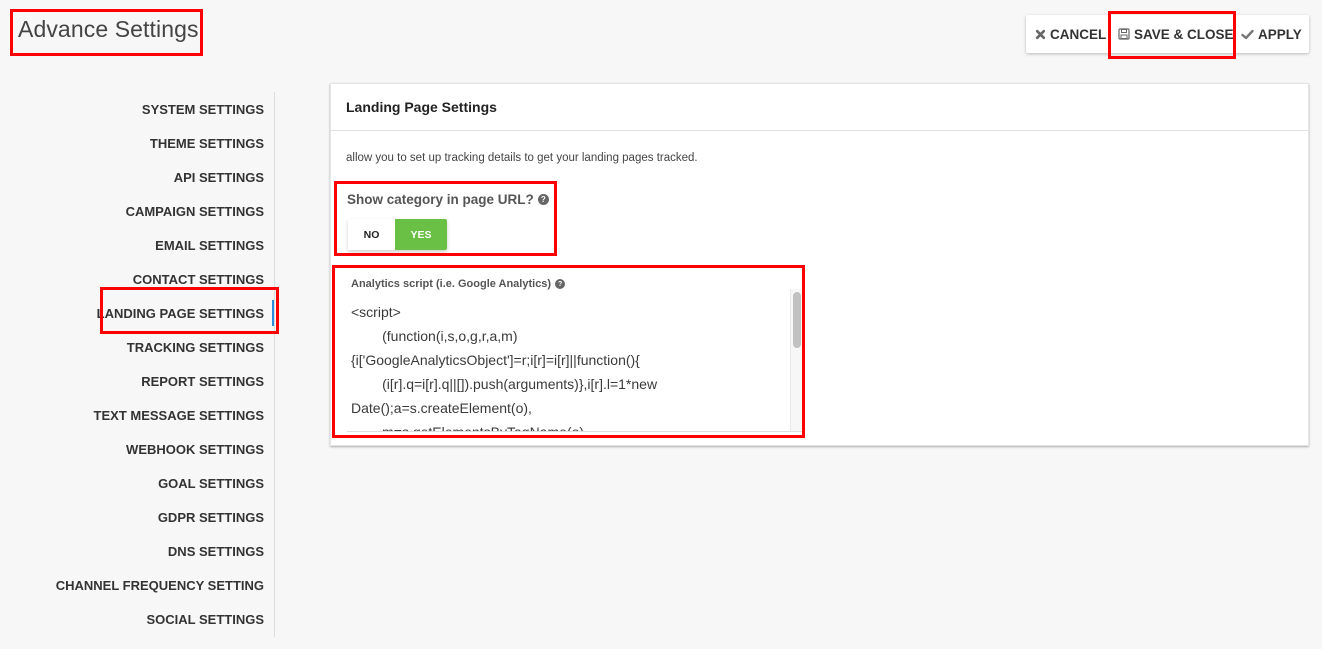  What do you see at coordinates (819, 107) in the screenshot?
I see `panel-title: Landing Page Settings` at bounding box center [819, 107].